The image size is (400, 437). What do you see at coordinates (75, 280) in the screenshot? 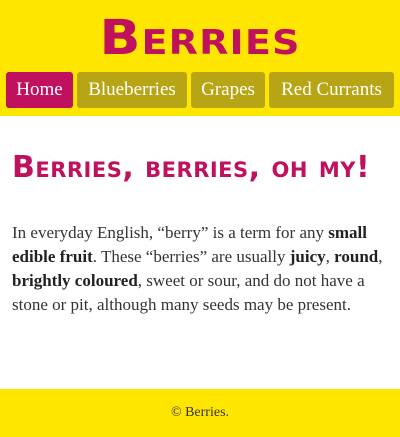
I see `intro-bold-text: brightly coloured` at bounding box center [75, 280].